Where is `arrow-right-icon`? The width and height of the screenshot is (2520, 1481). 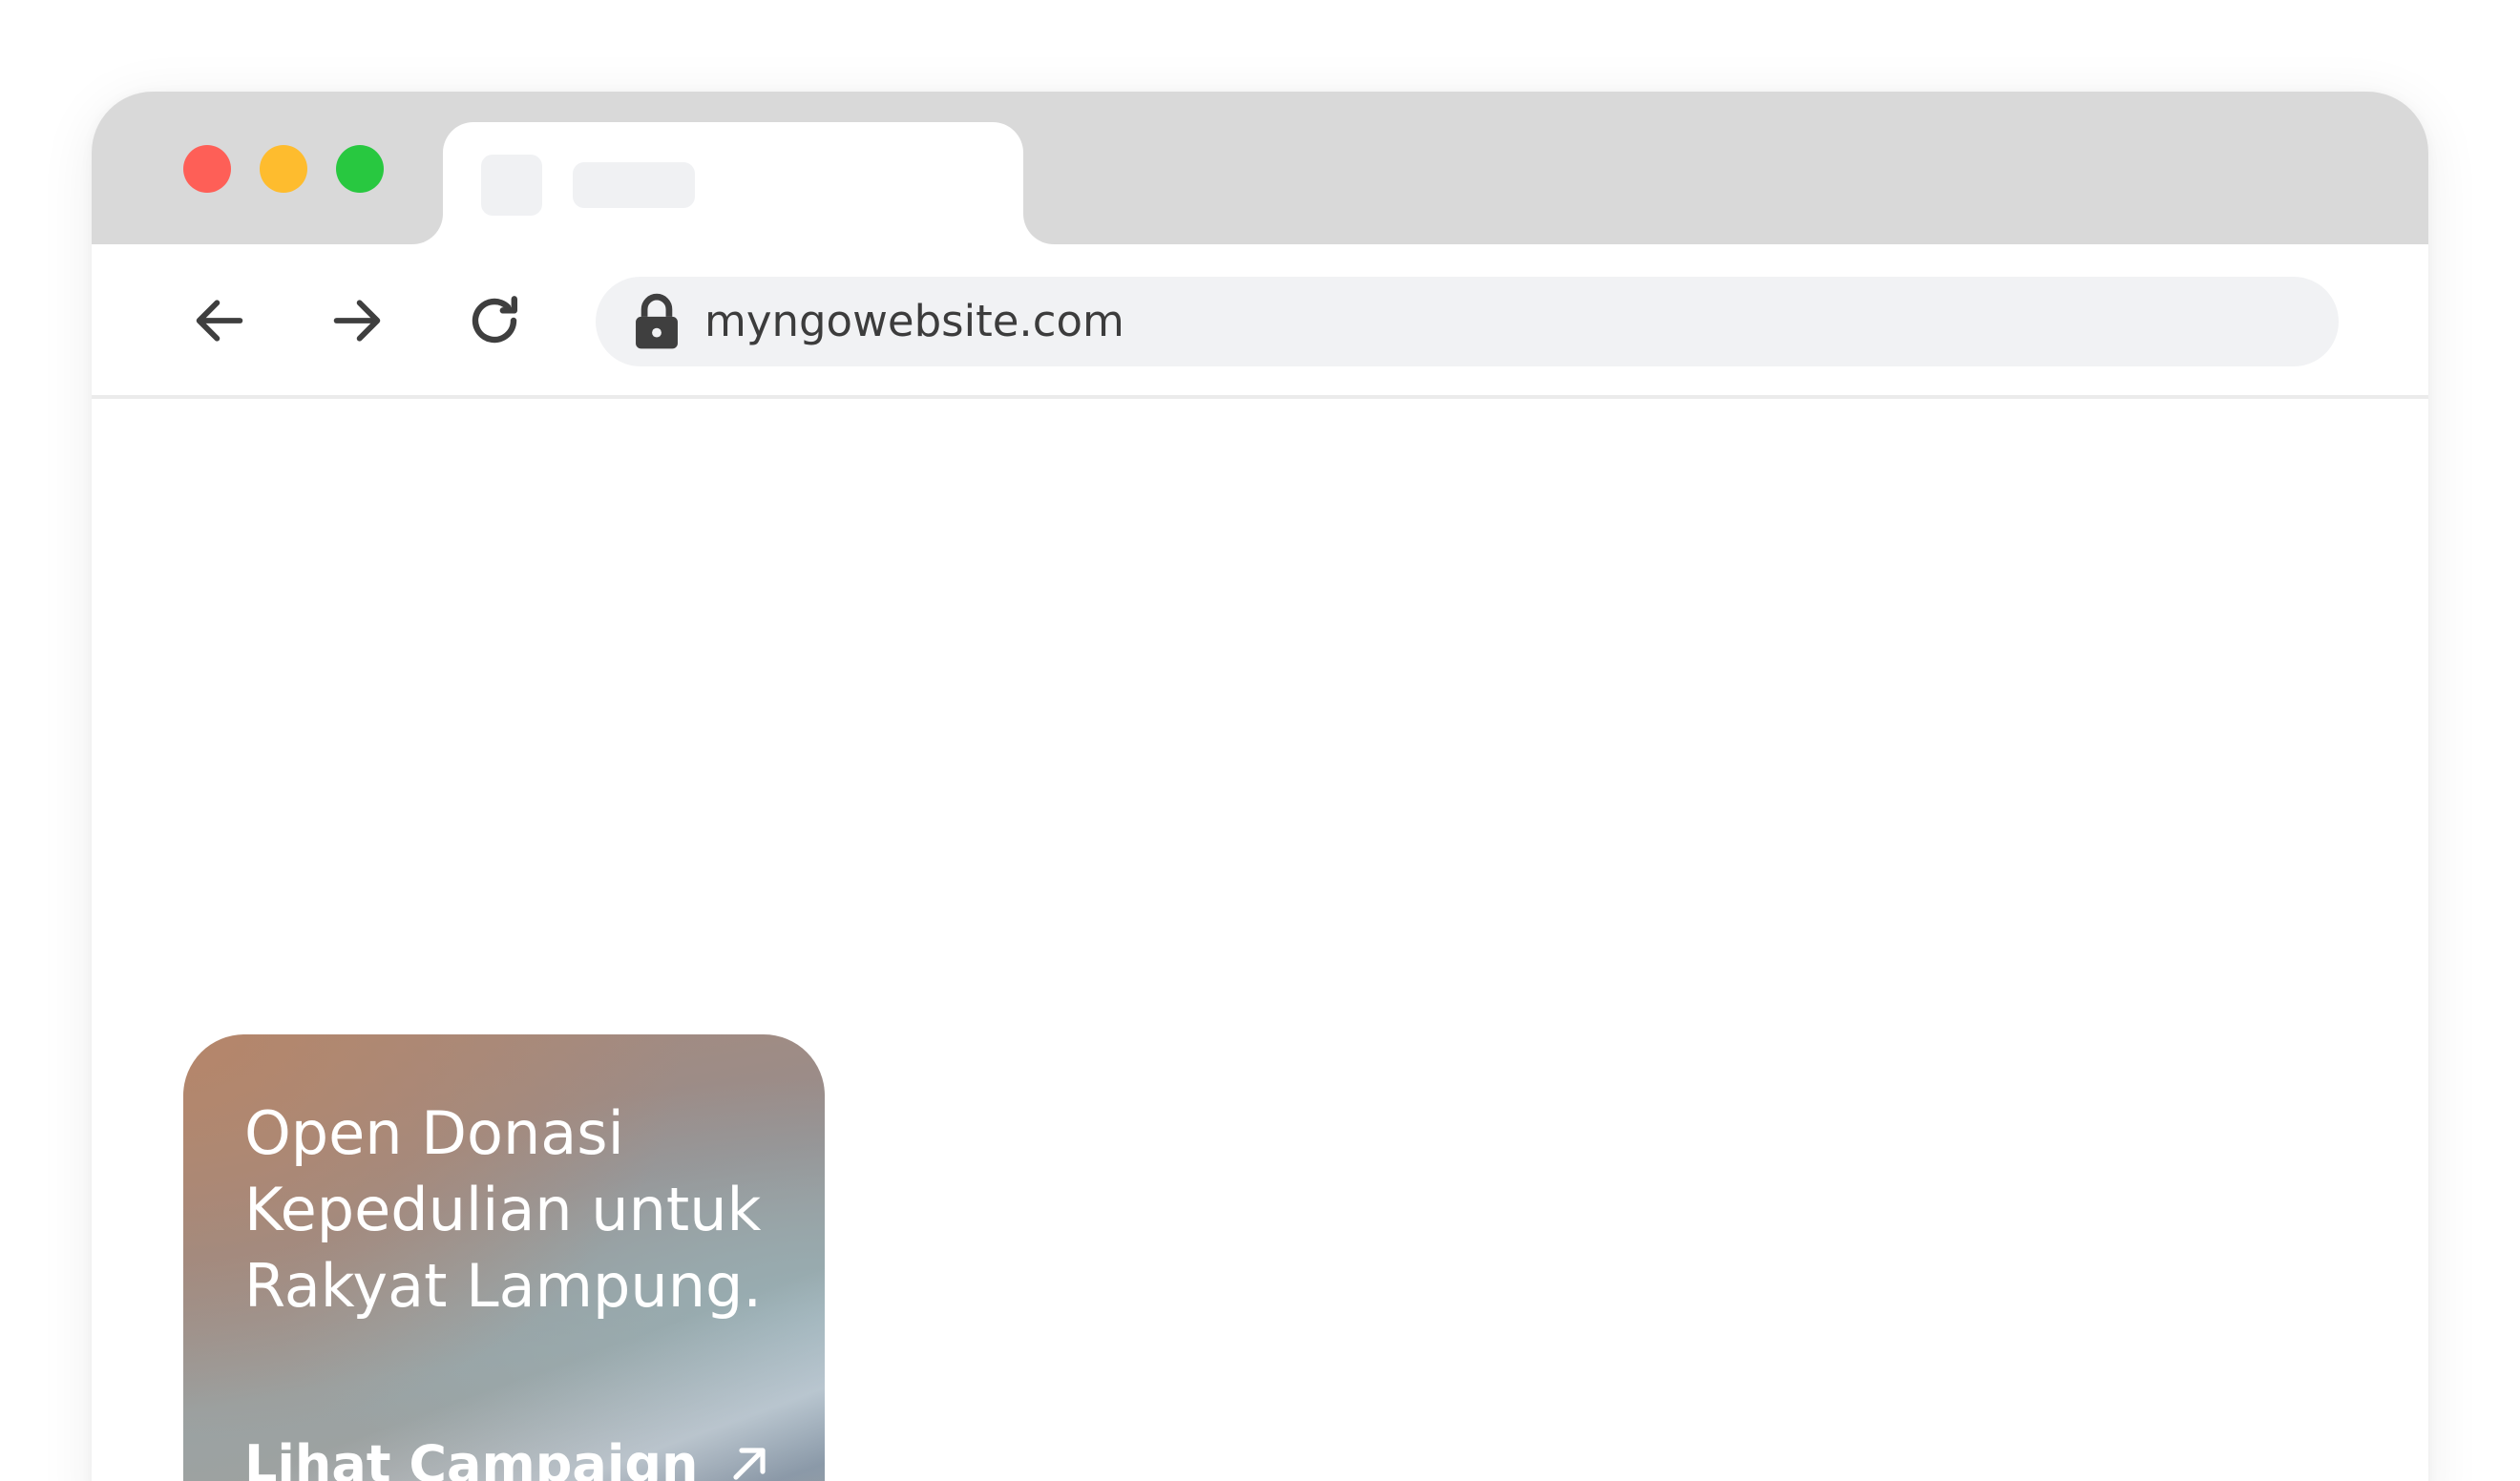
arrow-right-icon is located at coordinates (357, 321).